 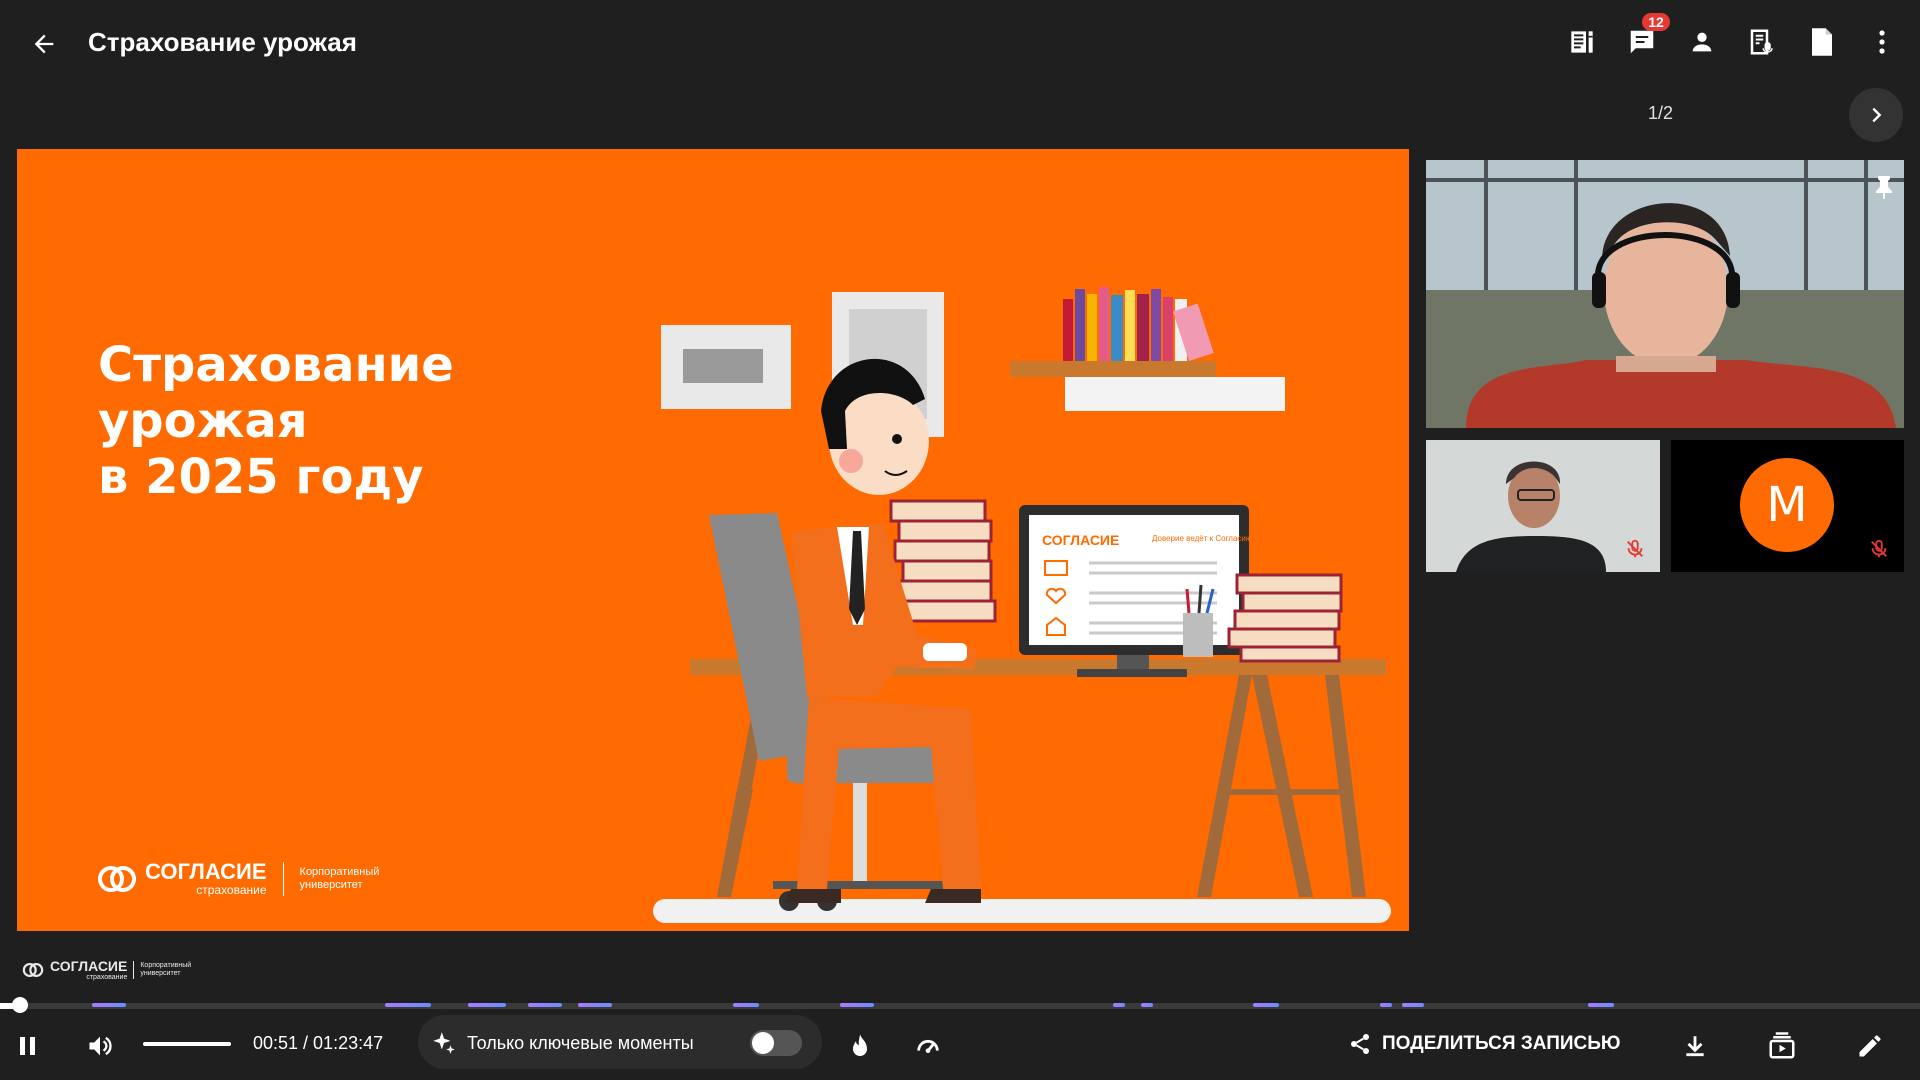 I want to click on brand-sub: страхование, so click(x=231, y=890).